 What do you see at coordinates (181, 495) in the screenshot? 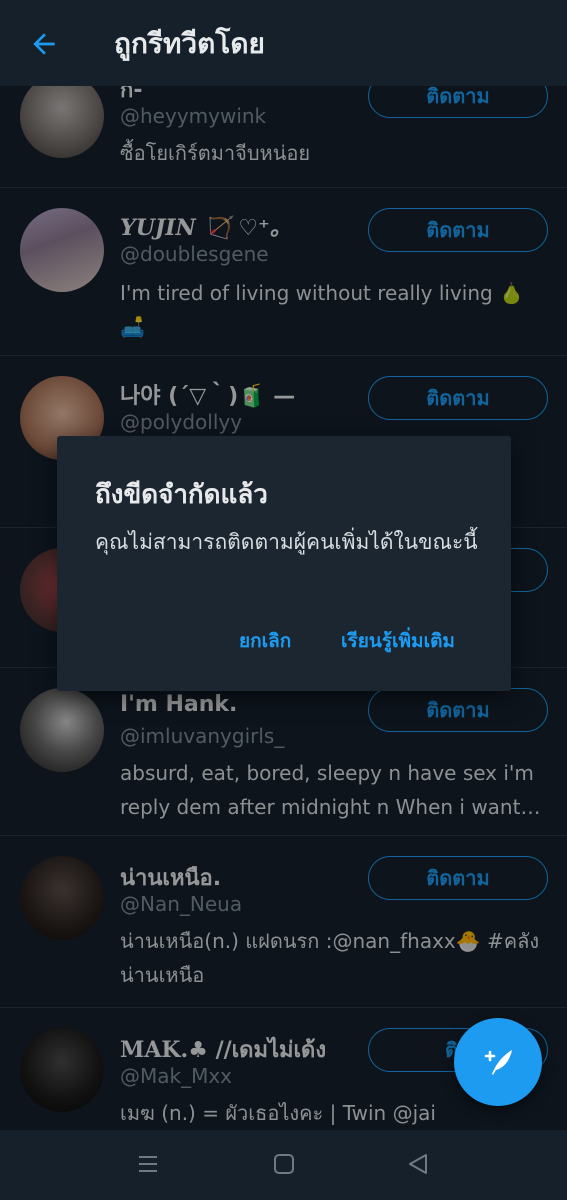
I see `dialog-title: ถึงขีดจำกัดแล้ว` at bounding box center [181, 495].